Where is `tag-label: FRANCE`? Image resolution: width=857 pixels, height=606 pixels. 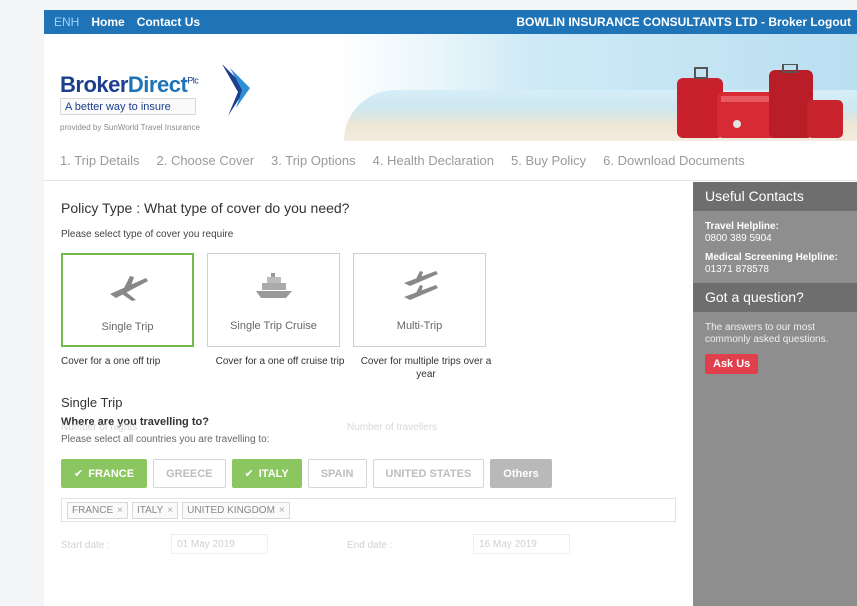
tag-label: FRANCE is located at coordinates (93, 510).